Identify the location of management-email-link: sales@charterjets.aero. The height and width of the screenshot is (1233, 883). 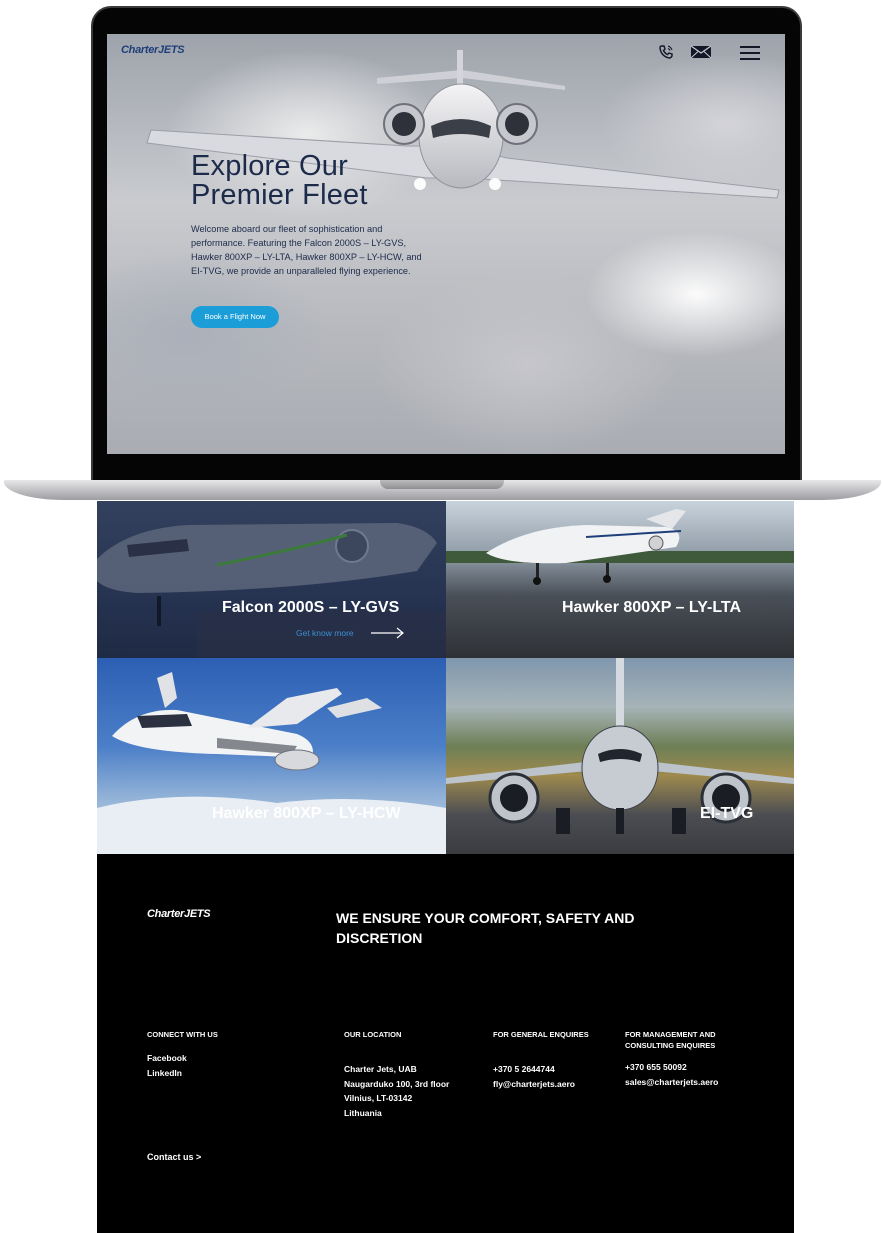
(671, 1082).